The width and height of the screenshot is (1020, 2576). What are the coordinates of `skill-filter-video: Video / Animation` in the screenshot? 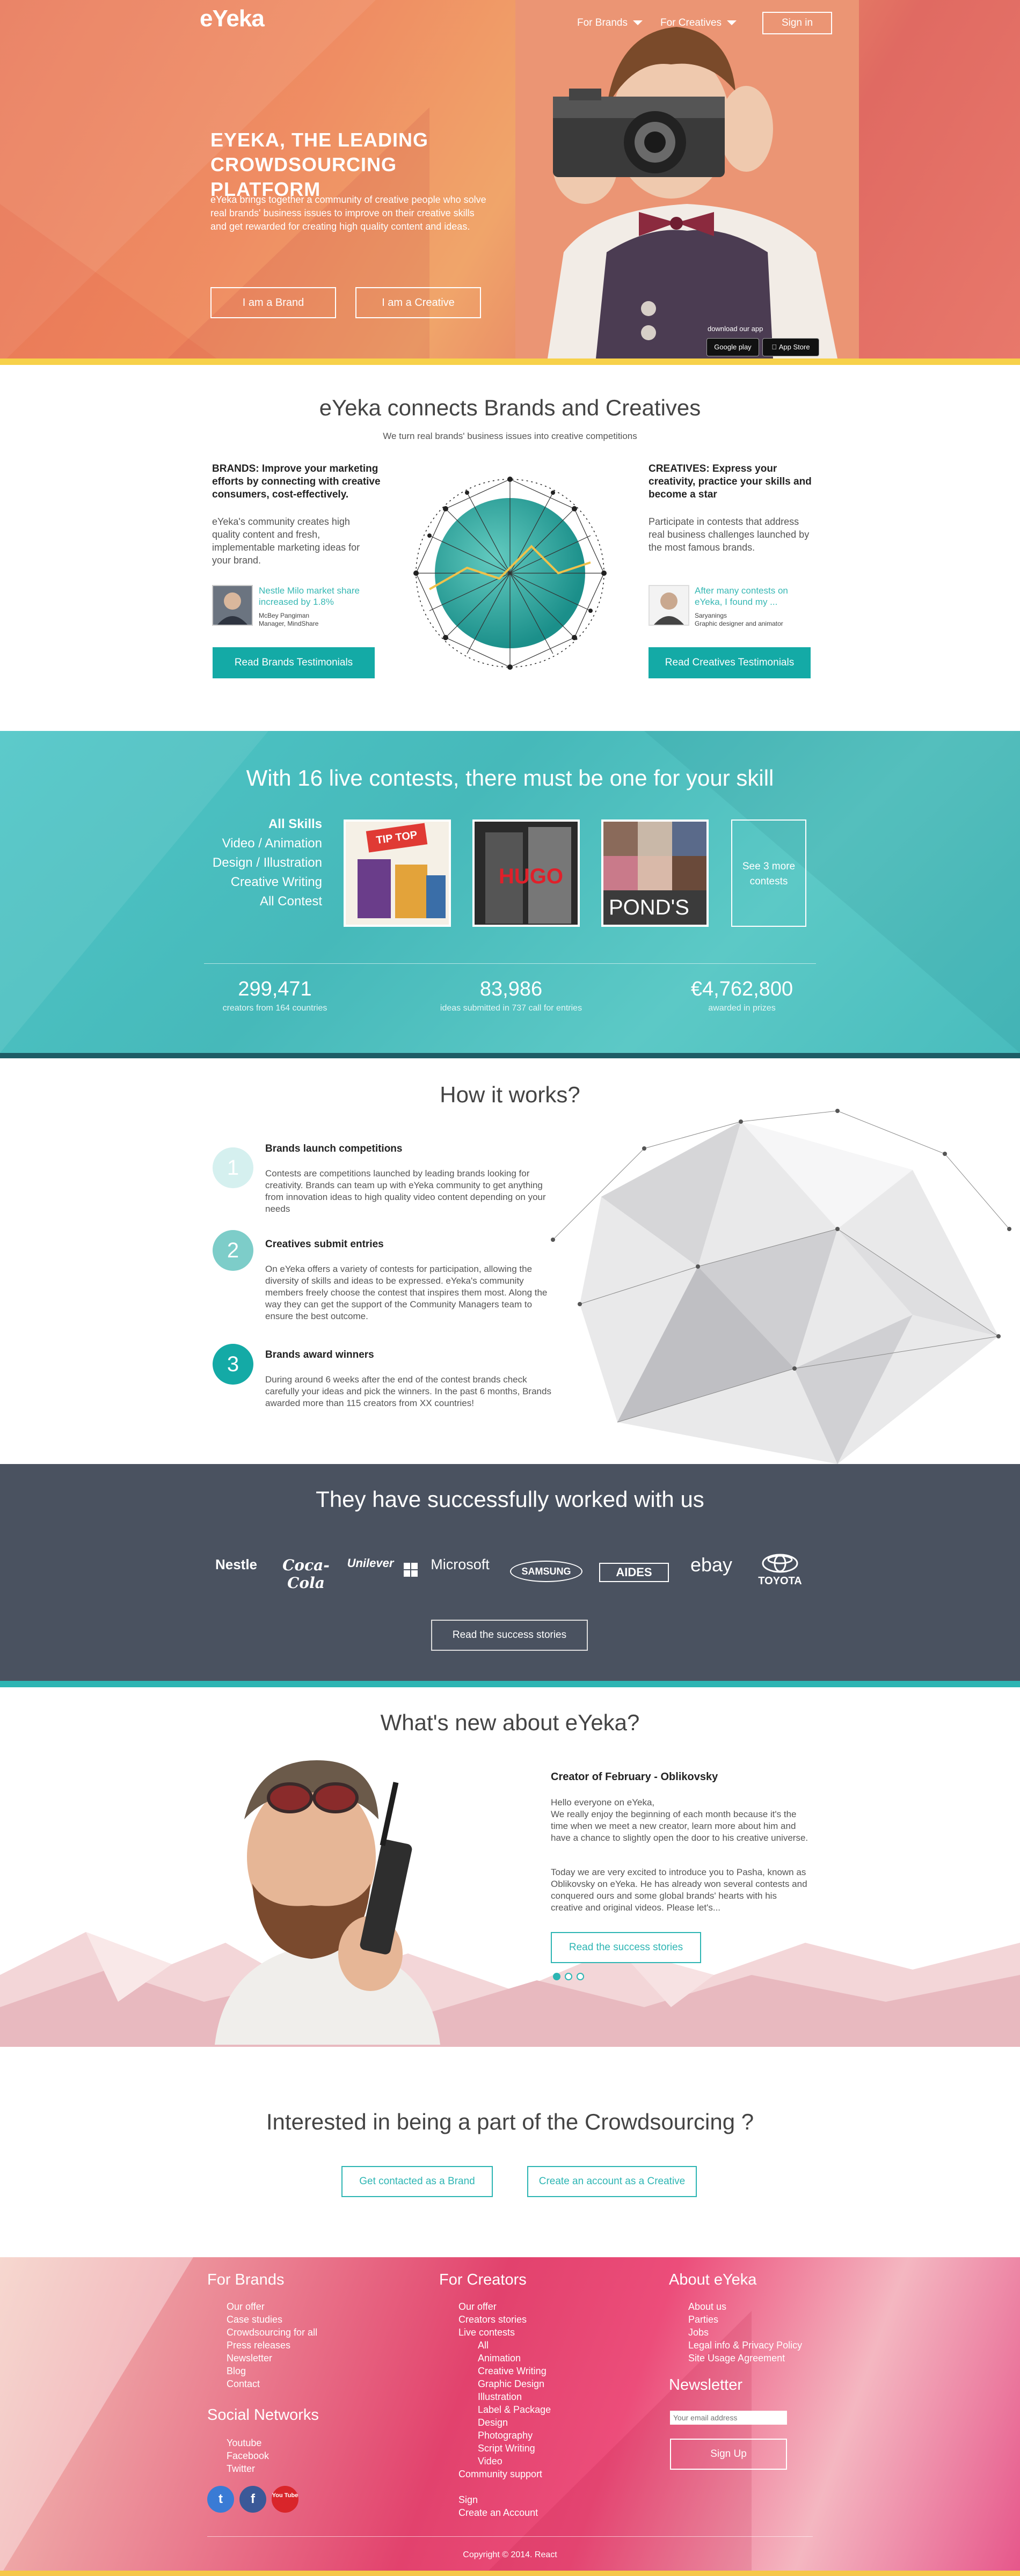 It's located at (241, 843).